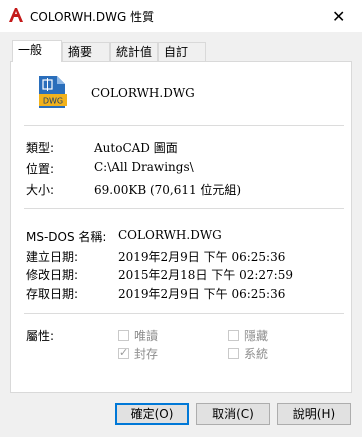  I want to click on attributes-label: 屬性:, so click(40, 336).